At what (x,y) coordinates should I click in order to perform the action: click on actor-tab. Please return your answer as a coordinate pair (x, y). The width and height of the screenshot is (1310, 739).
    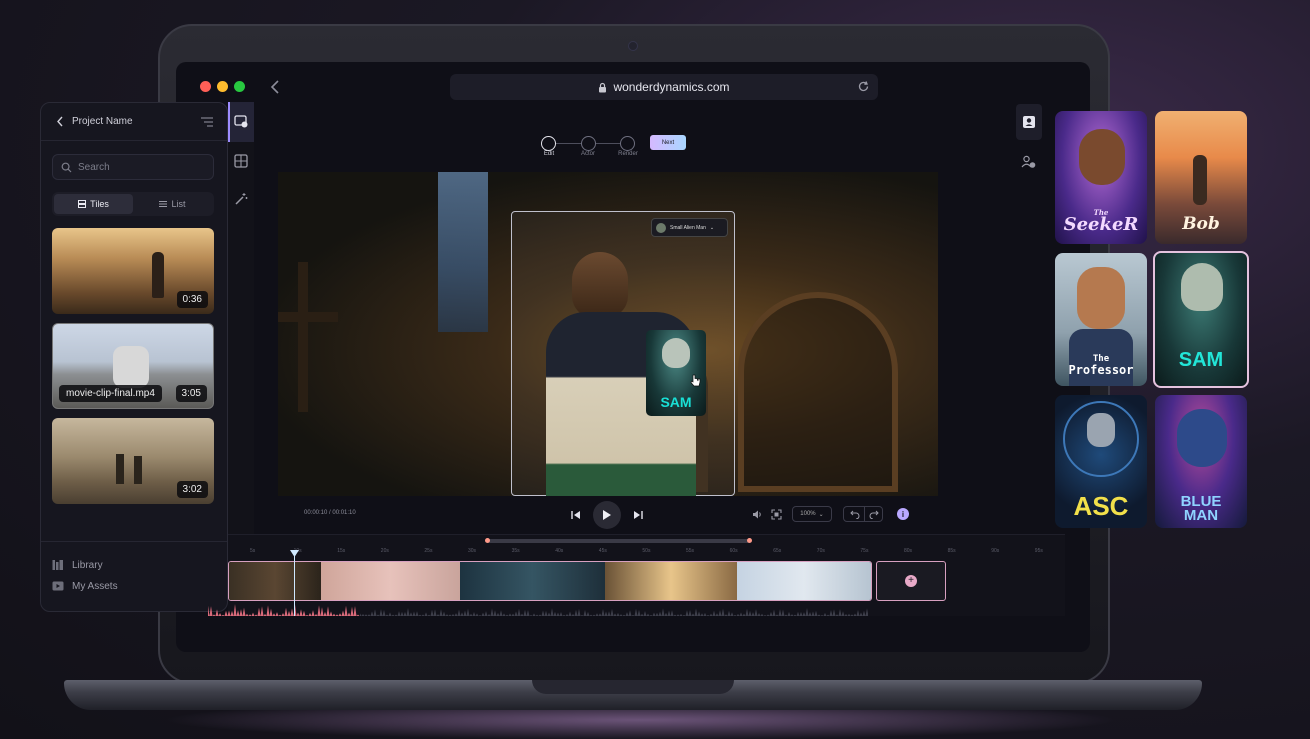
    Looking at the image, I should click on (1029, 122).